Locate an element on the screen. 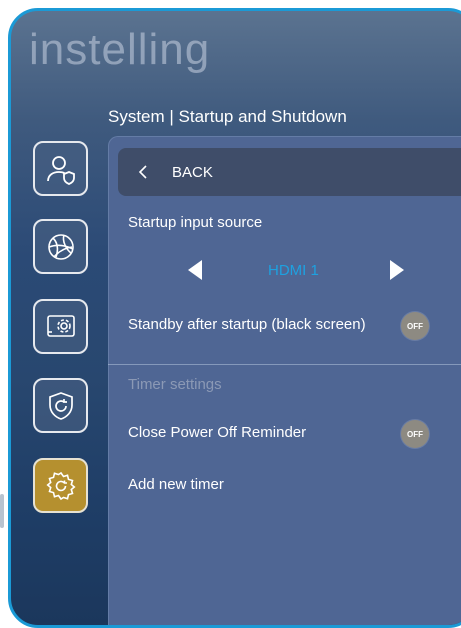 The image size is (461, 628). arrow-left-icon is located at coordinates (195, 270).